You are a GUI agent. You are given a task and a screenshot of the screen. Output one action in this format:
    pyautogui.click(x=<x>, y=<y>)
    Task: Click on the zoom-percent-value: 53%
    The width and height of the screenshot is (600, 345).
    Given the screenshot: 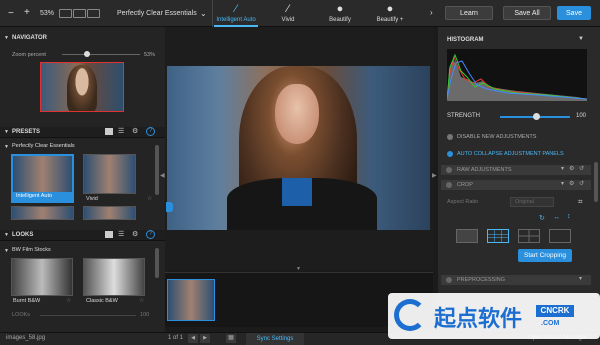 What is the action you would take?
    pyautogui.click(x=150, y=55)
    